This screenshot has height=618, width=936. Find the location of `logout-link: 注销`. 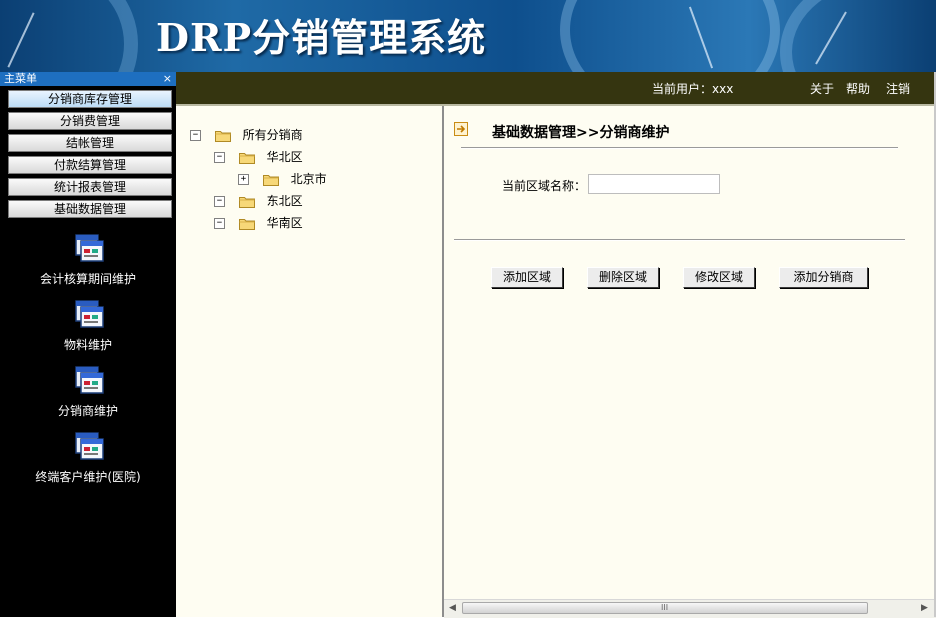

logout-link: 注销 is located at coordinates (898, 88).